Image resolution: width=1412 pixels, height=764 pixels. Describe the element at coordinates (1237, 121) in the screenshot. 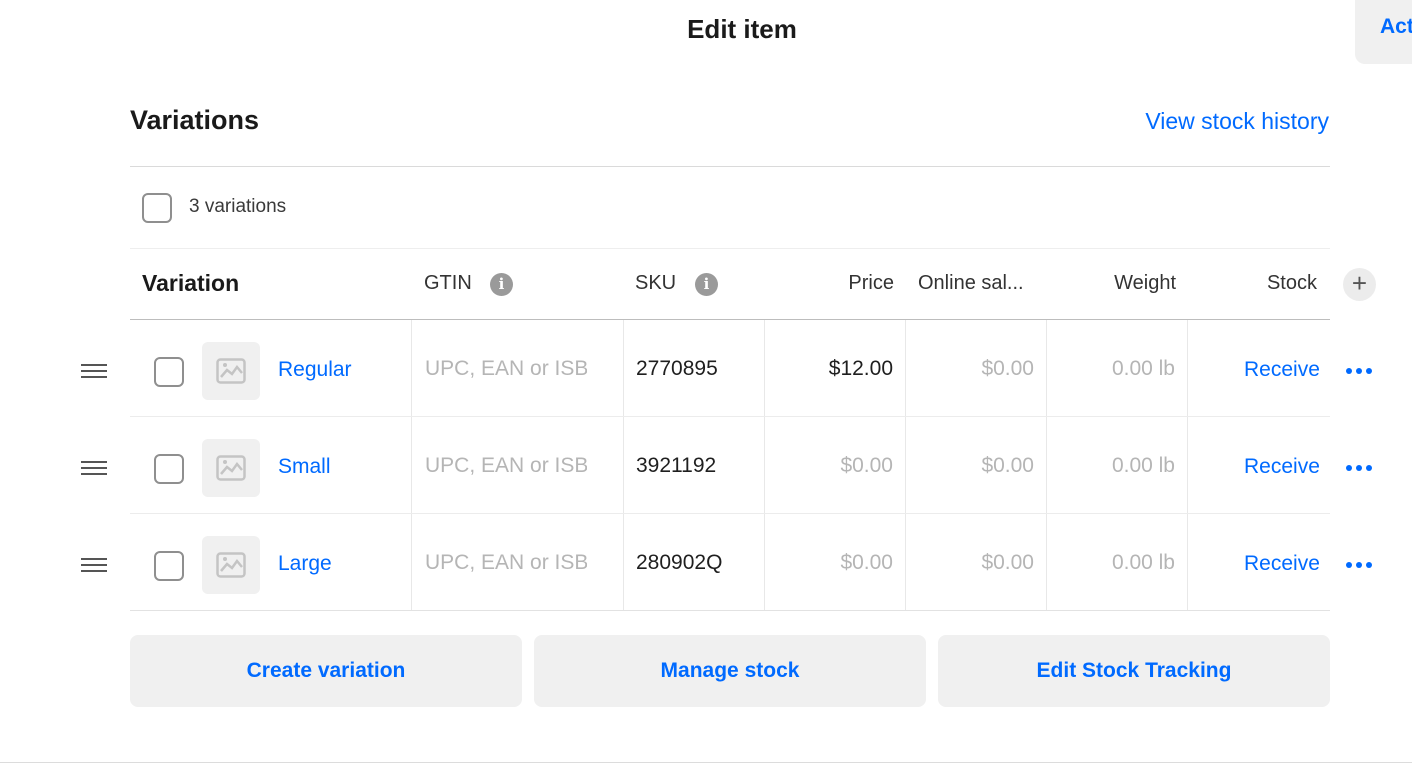

I see `view-stock-history-link: View stock history` at that location.